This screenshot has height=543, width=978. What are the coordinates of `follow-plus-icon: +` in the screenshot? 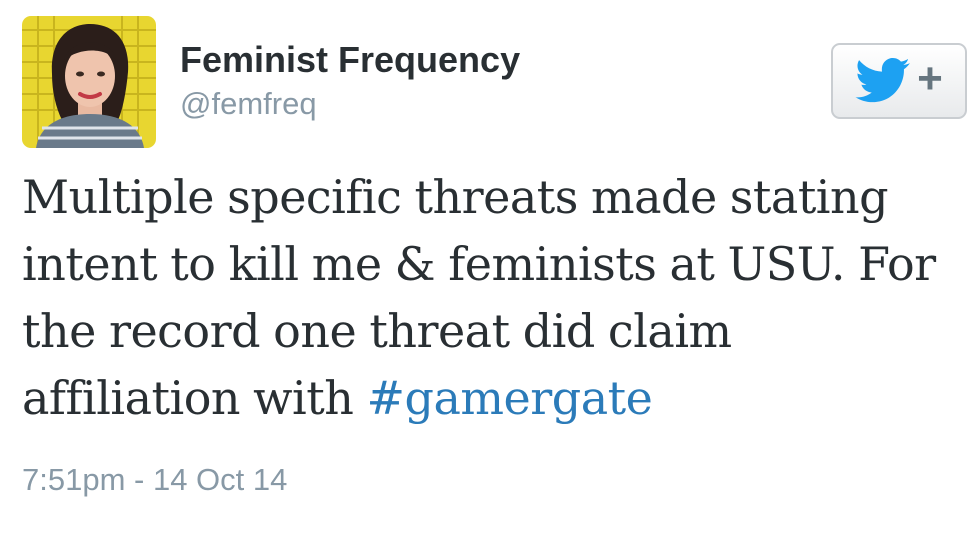 It's located at (930, 78).